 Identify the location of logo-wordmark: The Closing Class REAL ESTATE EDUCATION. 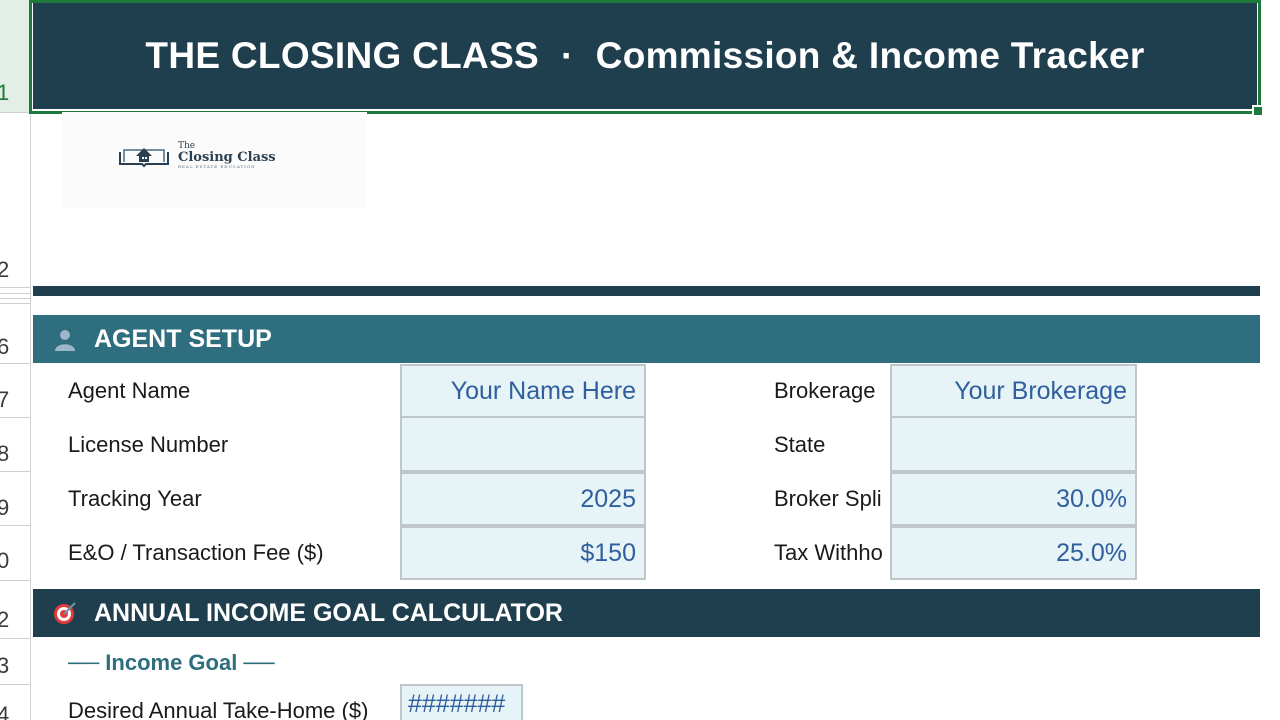
(227, 155).